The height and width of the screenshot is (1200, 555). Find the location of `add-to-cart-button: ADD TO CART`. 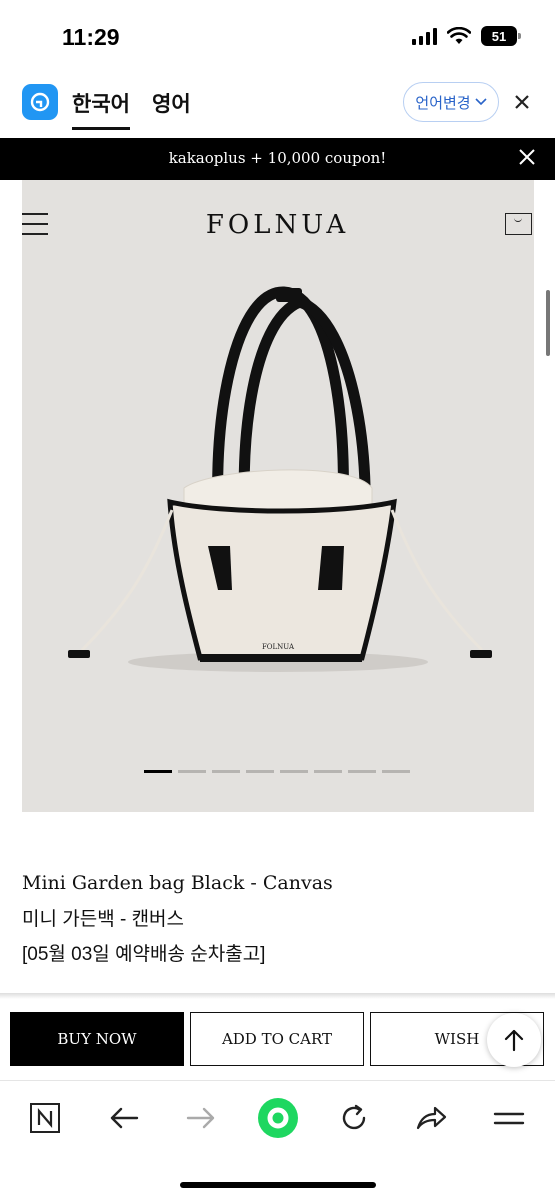

add-to-cart-button: ADD TO CART is located at coordinates (277, 1039).